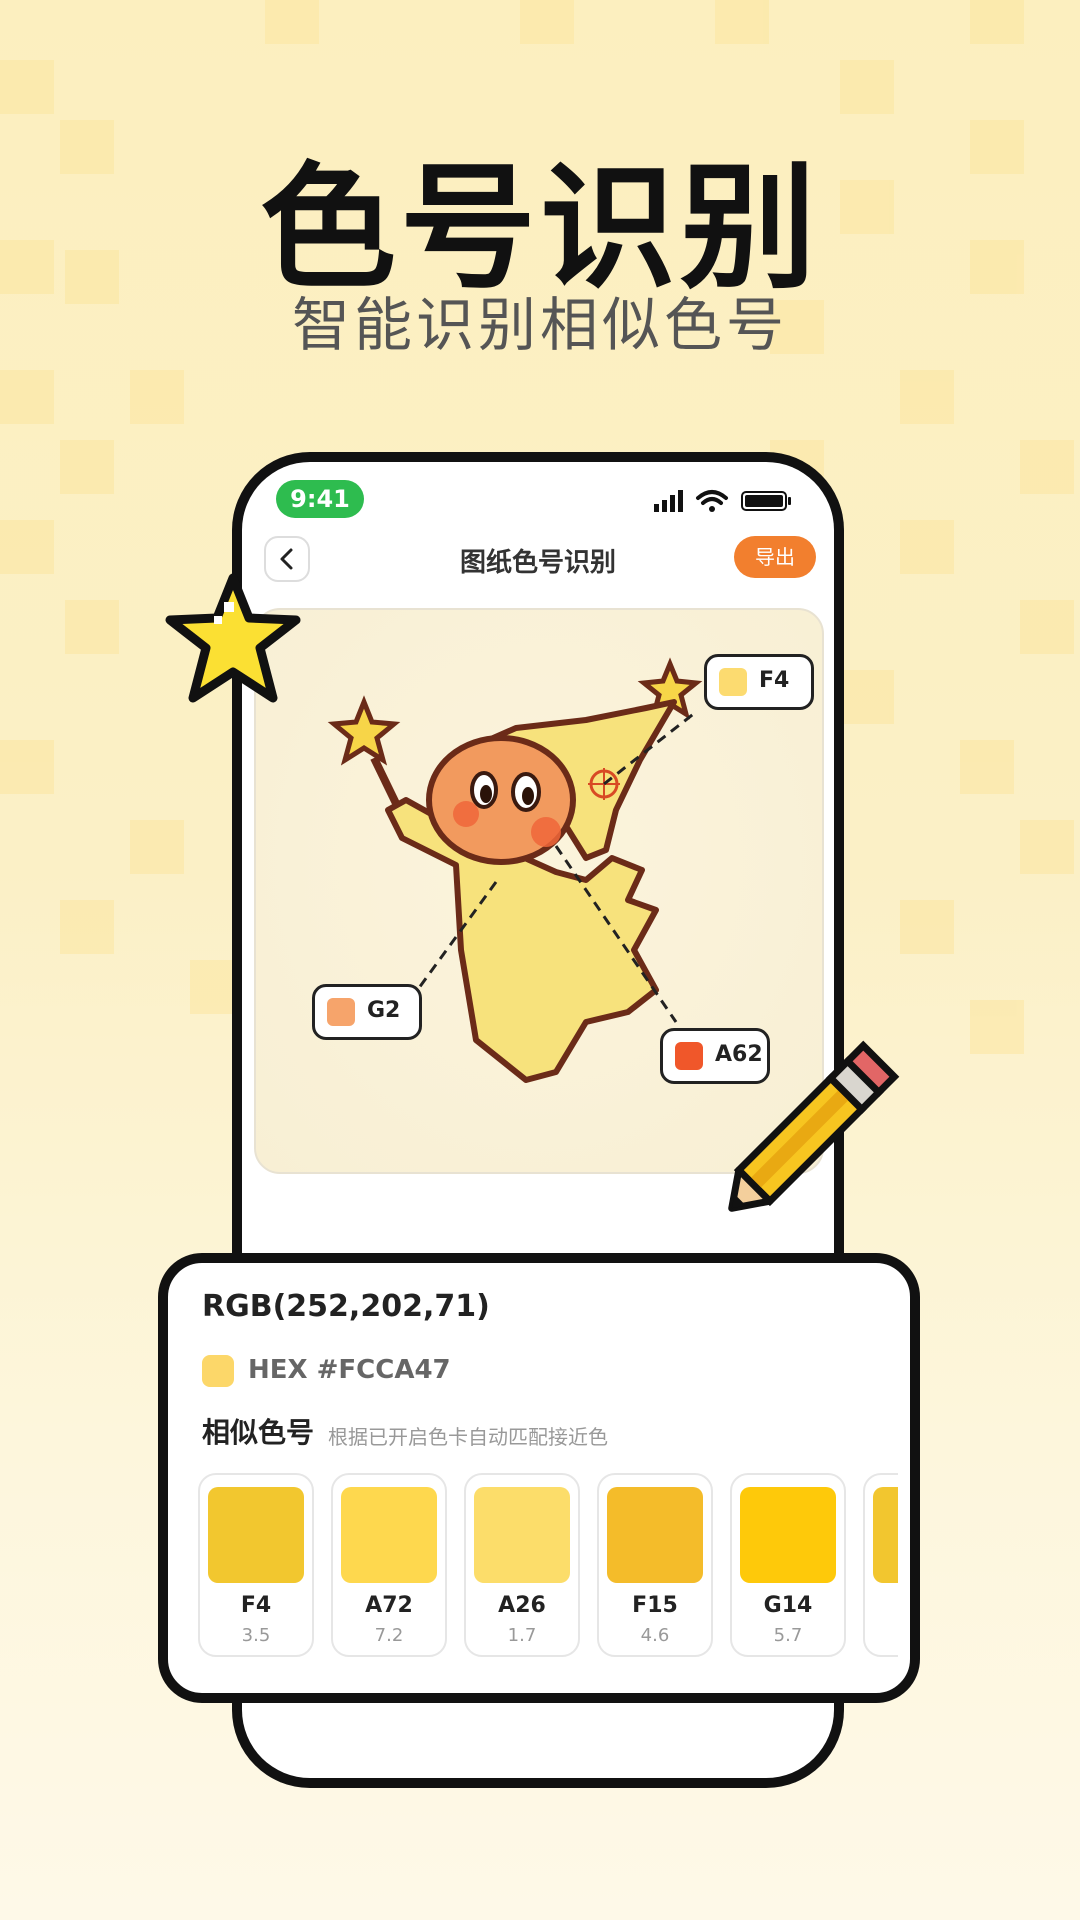  I want to click on swatch-code: A26, so click(522, 1605).